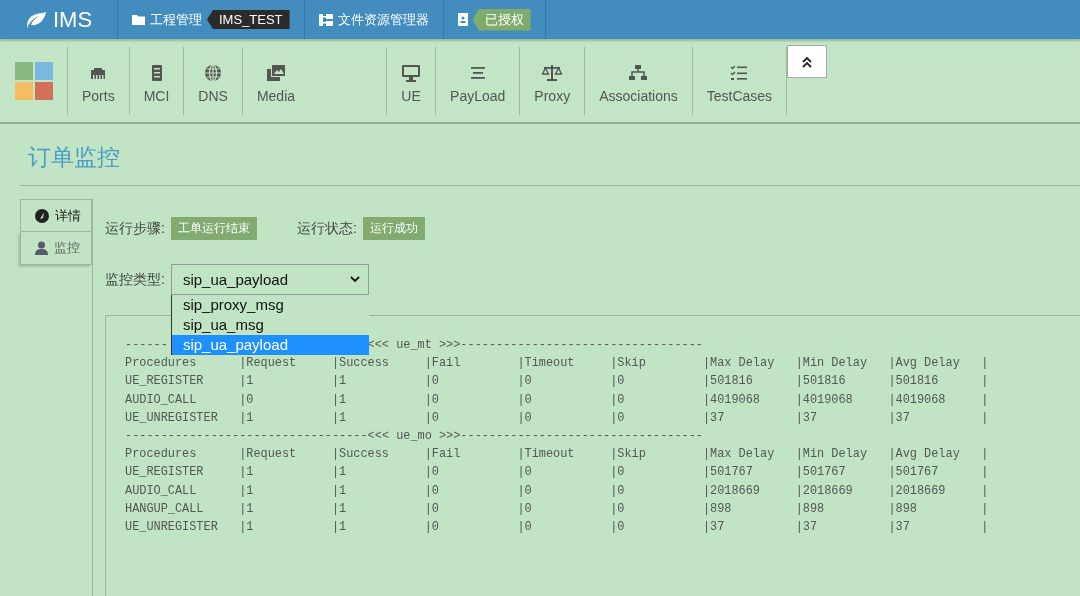 This screenshot has width=1080, height=596. I want to click on status-tag: IMS_TEST, so click(248, 19).